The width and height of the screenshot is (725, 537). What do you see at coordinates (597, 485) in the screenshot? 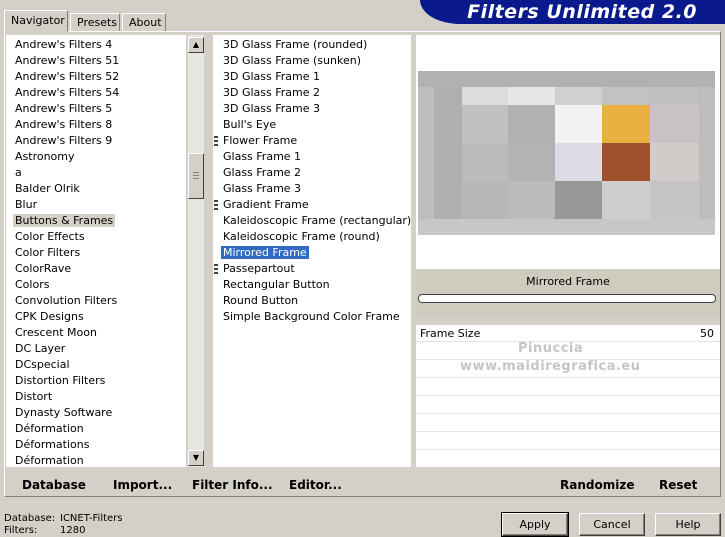
I see `randomize-button: Randomize` at bounding box center [597, 485].